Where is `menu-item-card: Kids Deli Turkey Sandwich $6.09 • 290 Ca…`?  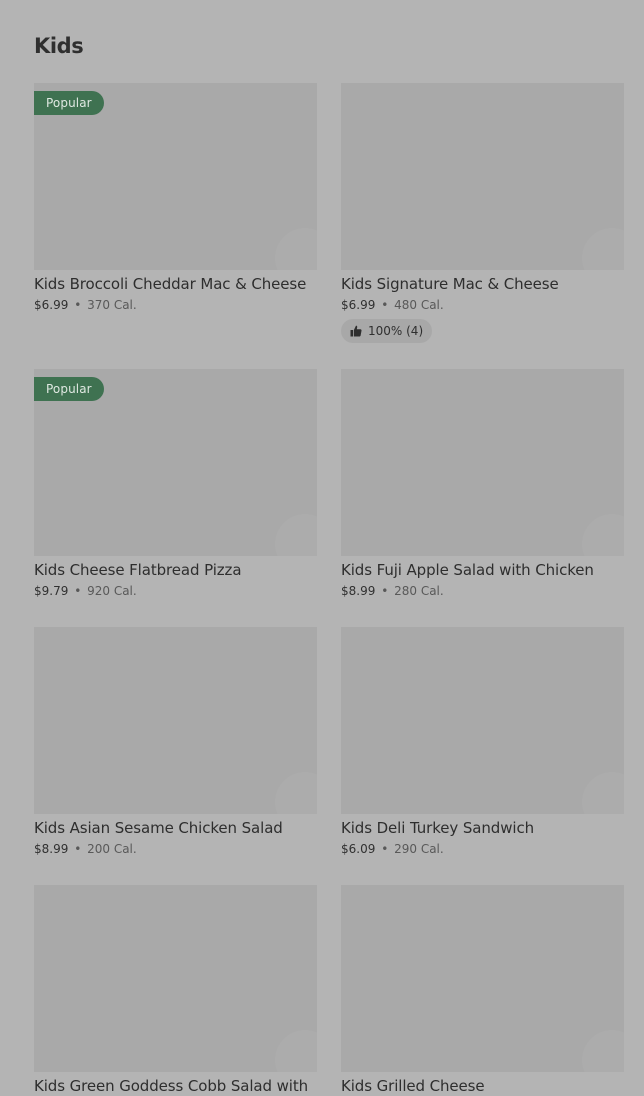 menu-item-card: Kids Deli Turkey Sandwich $6.09 • 290 Ca… is located at coordinates (482, 742).